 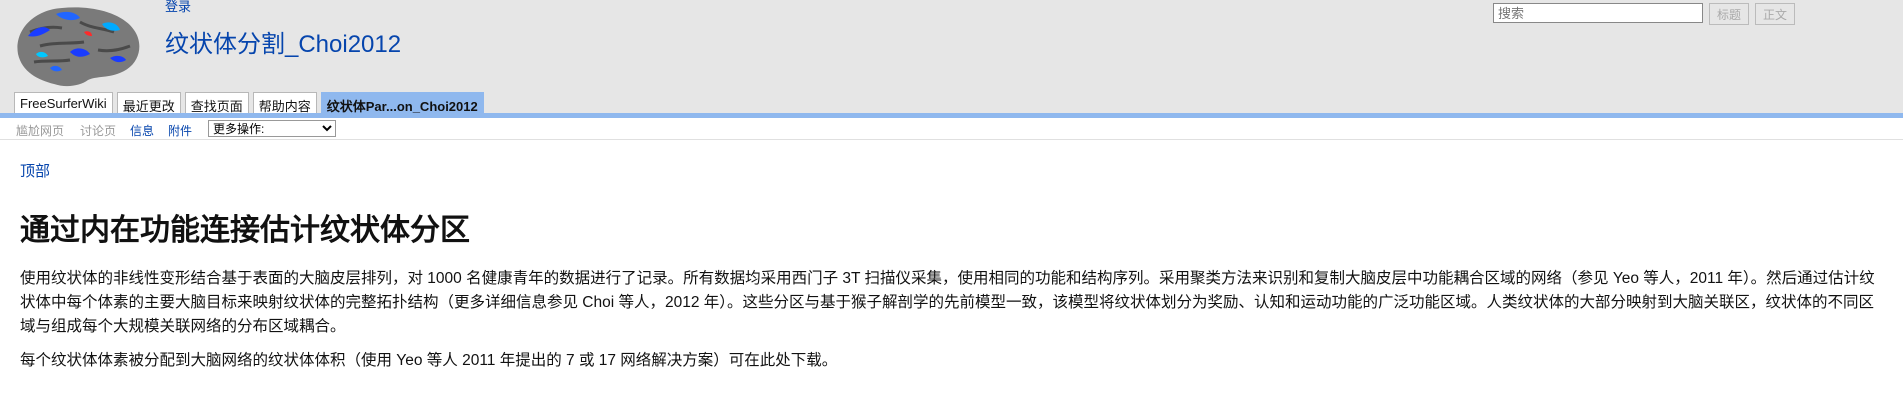 What do you see at coordinates (142, 130) in the screenshot?
I see `info-link: 信息` at bounding box center [142, 130].